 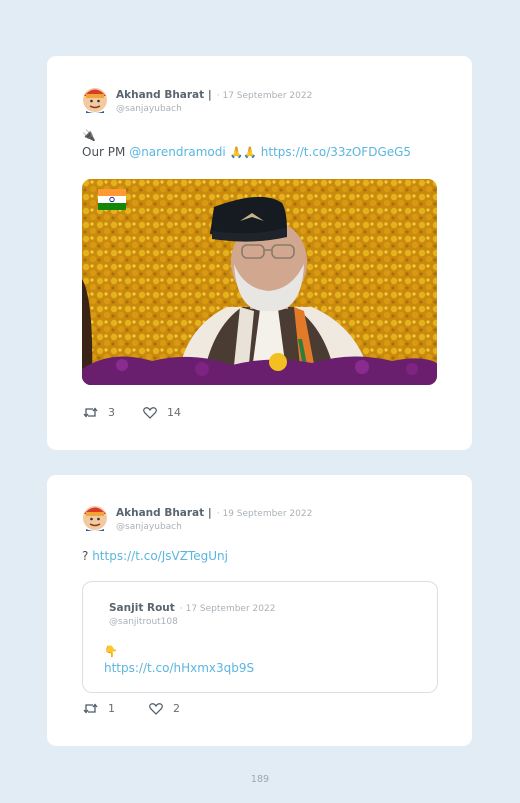 What do you see at coordinates (176, 708) in the screenshot?
I see `like-count: 2` at bounding box center [176, 708].